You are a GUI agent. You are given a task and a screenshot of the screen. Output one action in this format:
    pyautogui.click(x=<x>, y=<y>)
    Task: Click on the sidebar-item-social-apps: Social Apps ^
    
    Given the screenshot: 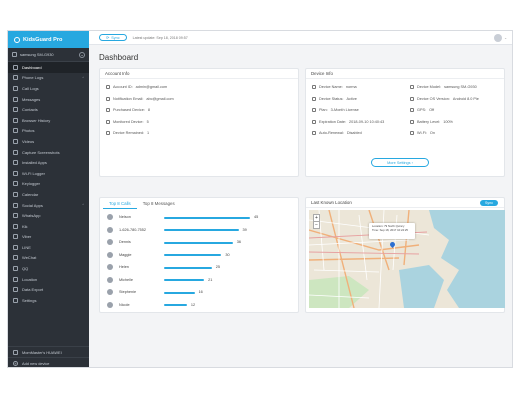 What is the action you would take?
    pyautogui.click(x=48, y=205)
    